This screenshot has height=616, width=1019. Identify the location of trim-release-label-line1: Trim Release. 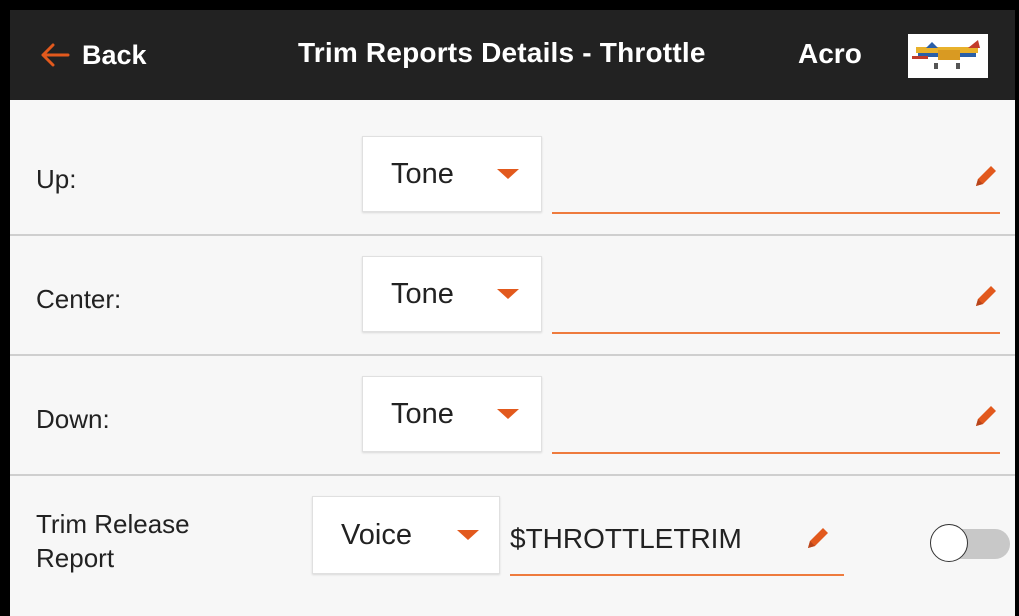
(113, 524).